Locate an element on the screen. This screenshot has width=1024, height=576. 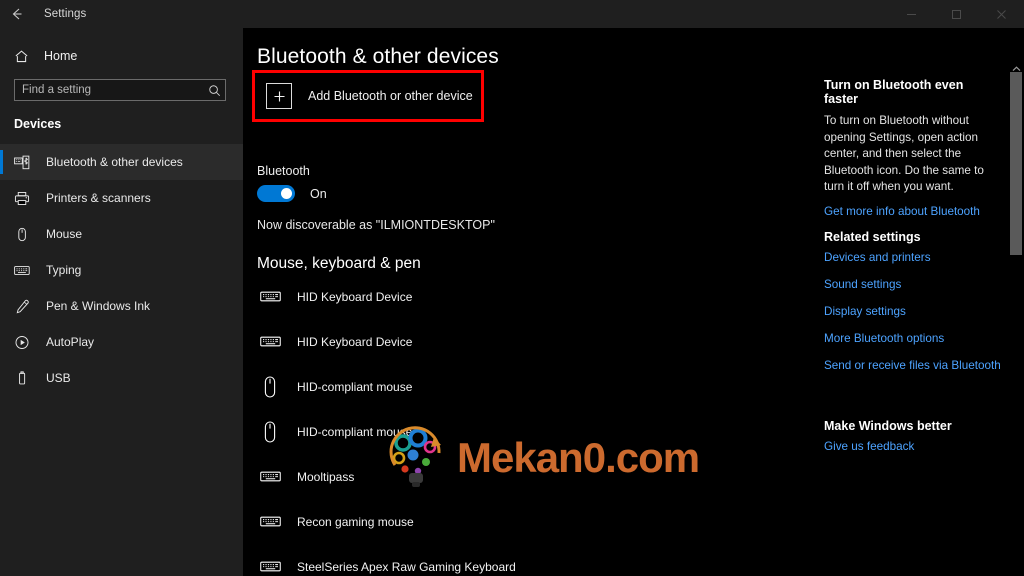
pen-icon is located at coordinates (26, 306).